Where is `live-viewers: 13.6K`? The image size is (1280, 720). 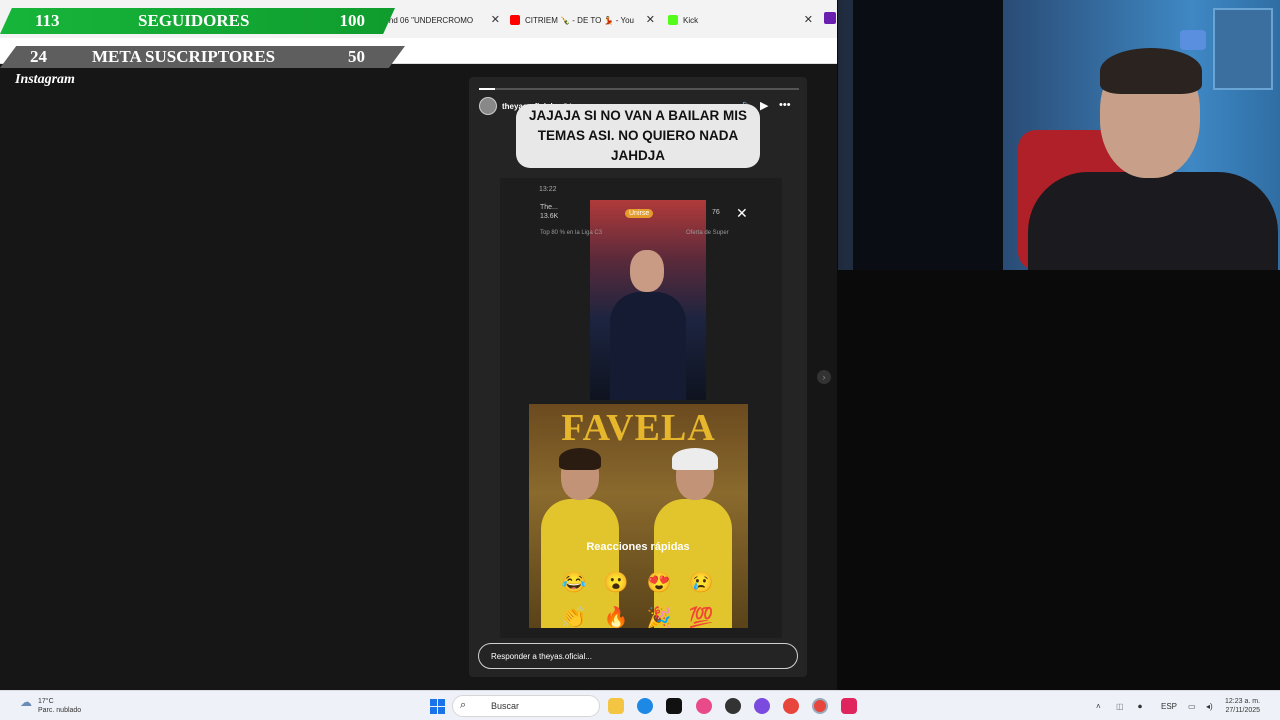 live-viewers: 13.6K is located at coordinates (549, 216).